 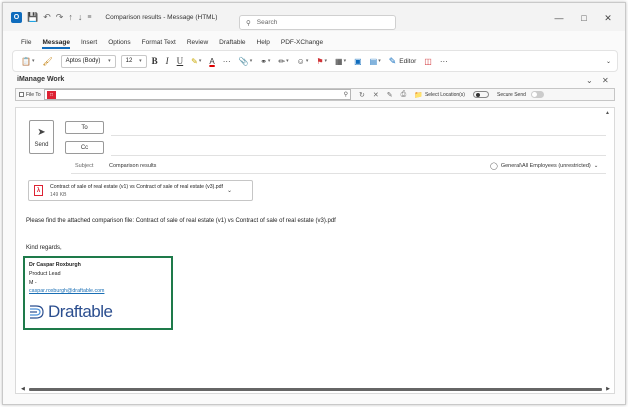 I want to click on horizontal-scrollbar: ◀ ▶, so click(x=315, y=389).